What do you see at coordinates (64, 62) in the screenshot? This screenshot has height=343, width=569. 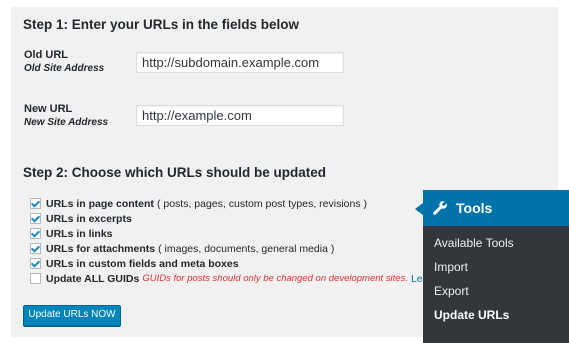 I see `old-url-label: Old URL Old Site Address` at bounding box center [64, 62].